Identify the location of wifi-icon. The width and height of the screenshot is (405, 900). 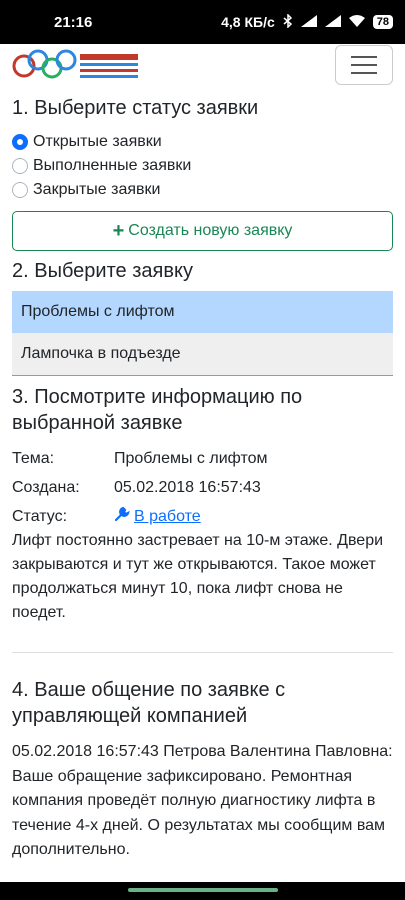
(356, 22).